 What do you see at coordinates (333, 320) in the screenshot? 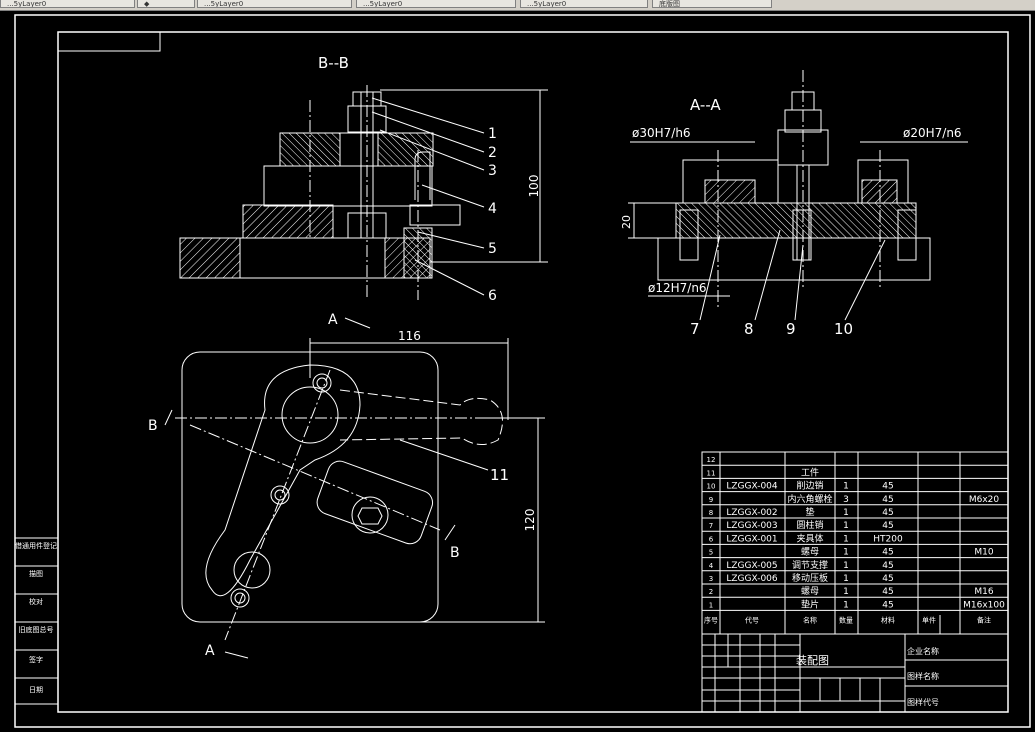
I see `section-mark-a-top: A` at bounding box center [333, 320].